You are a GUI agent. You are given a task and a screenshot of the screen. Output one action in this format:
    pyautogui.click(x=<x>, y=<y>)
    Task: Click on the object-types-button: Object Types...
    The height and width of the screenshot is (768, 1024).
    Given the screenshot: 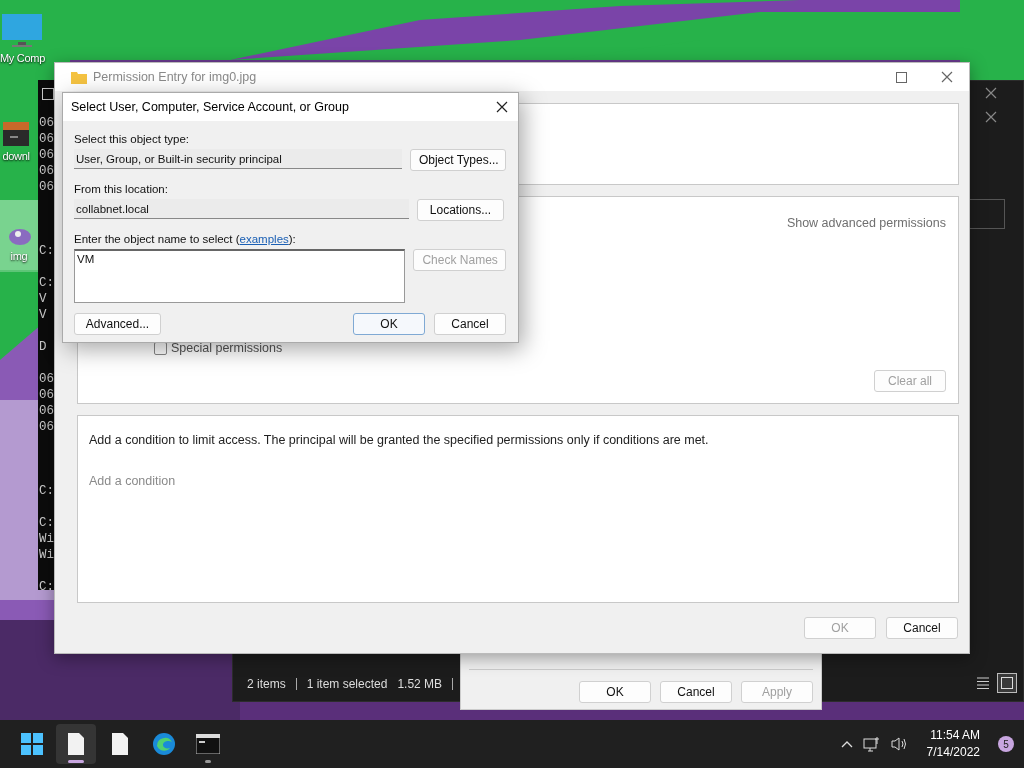 What is the action you would take?
    pyautogui.click(x=457, y=160)
    